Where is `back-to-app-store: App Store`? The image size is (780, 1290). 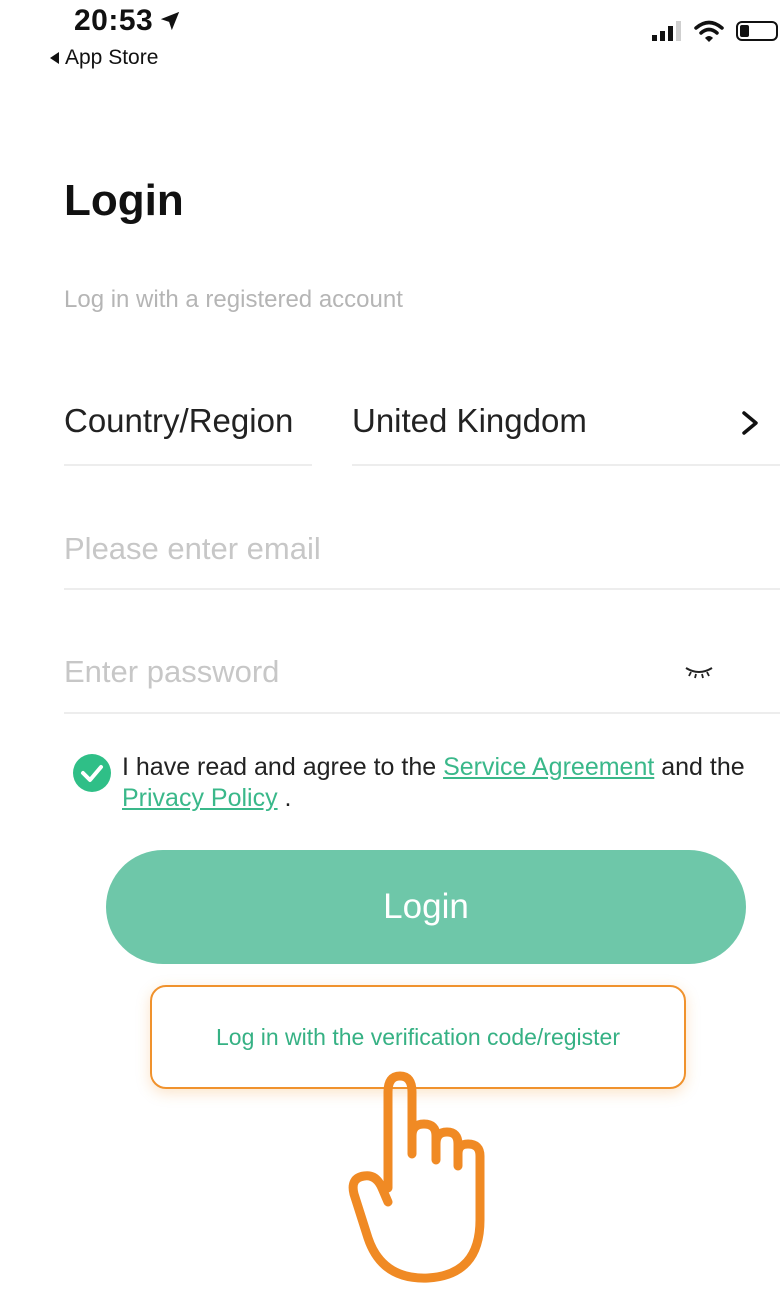
back-to-app-store: App Store is located at coordinates (104, 58).